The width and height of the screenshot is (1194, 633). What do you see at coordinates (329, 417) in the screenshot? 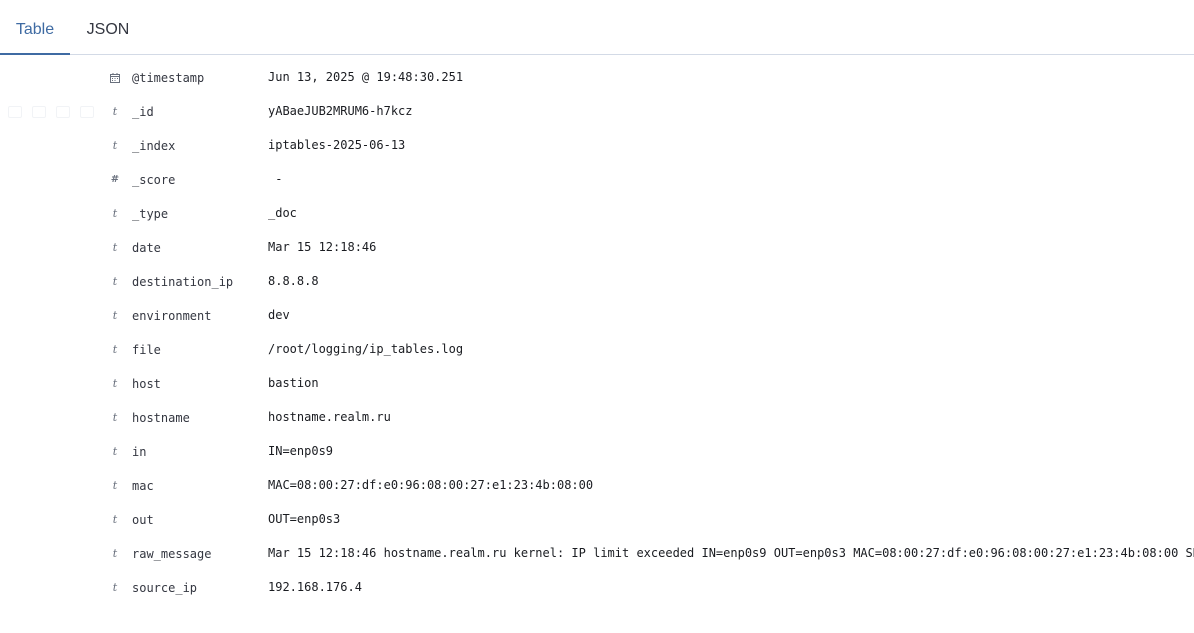
I see `field-value: hostname.realm.ru` at bounding box center [329, 417].